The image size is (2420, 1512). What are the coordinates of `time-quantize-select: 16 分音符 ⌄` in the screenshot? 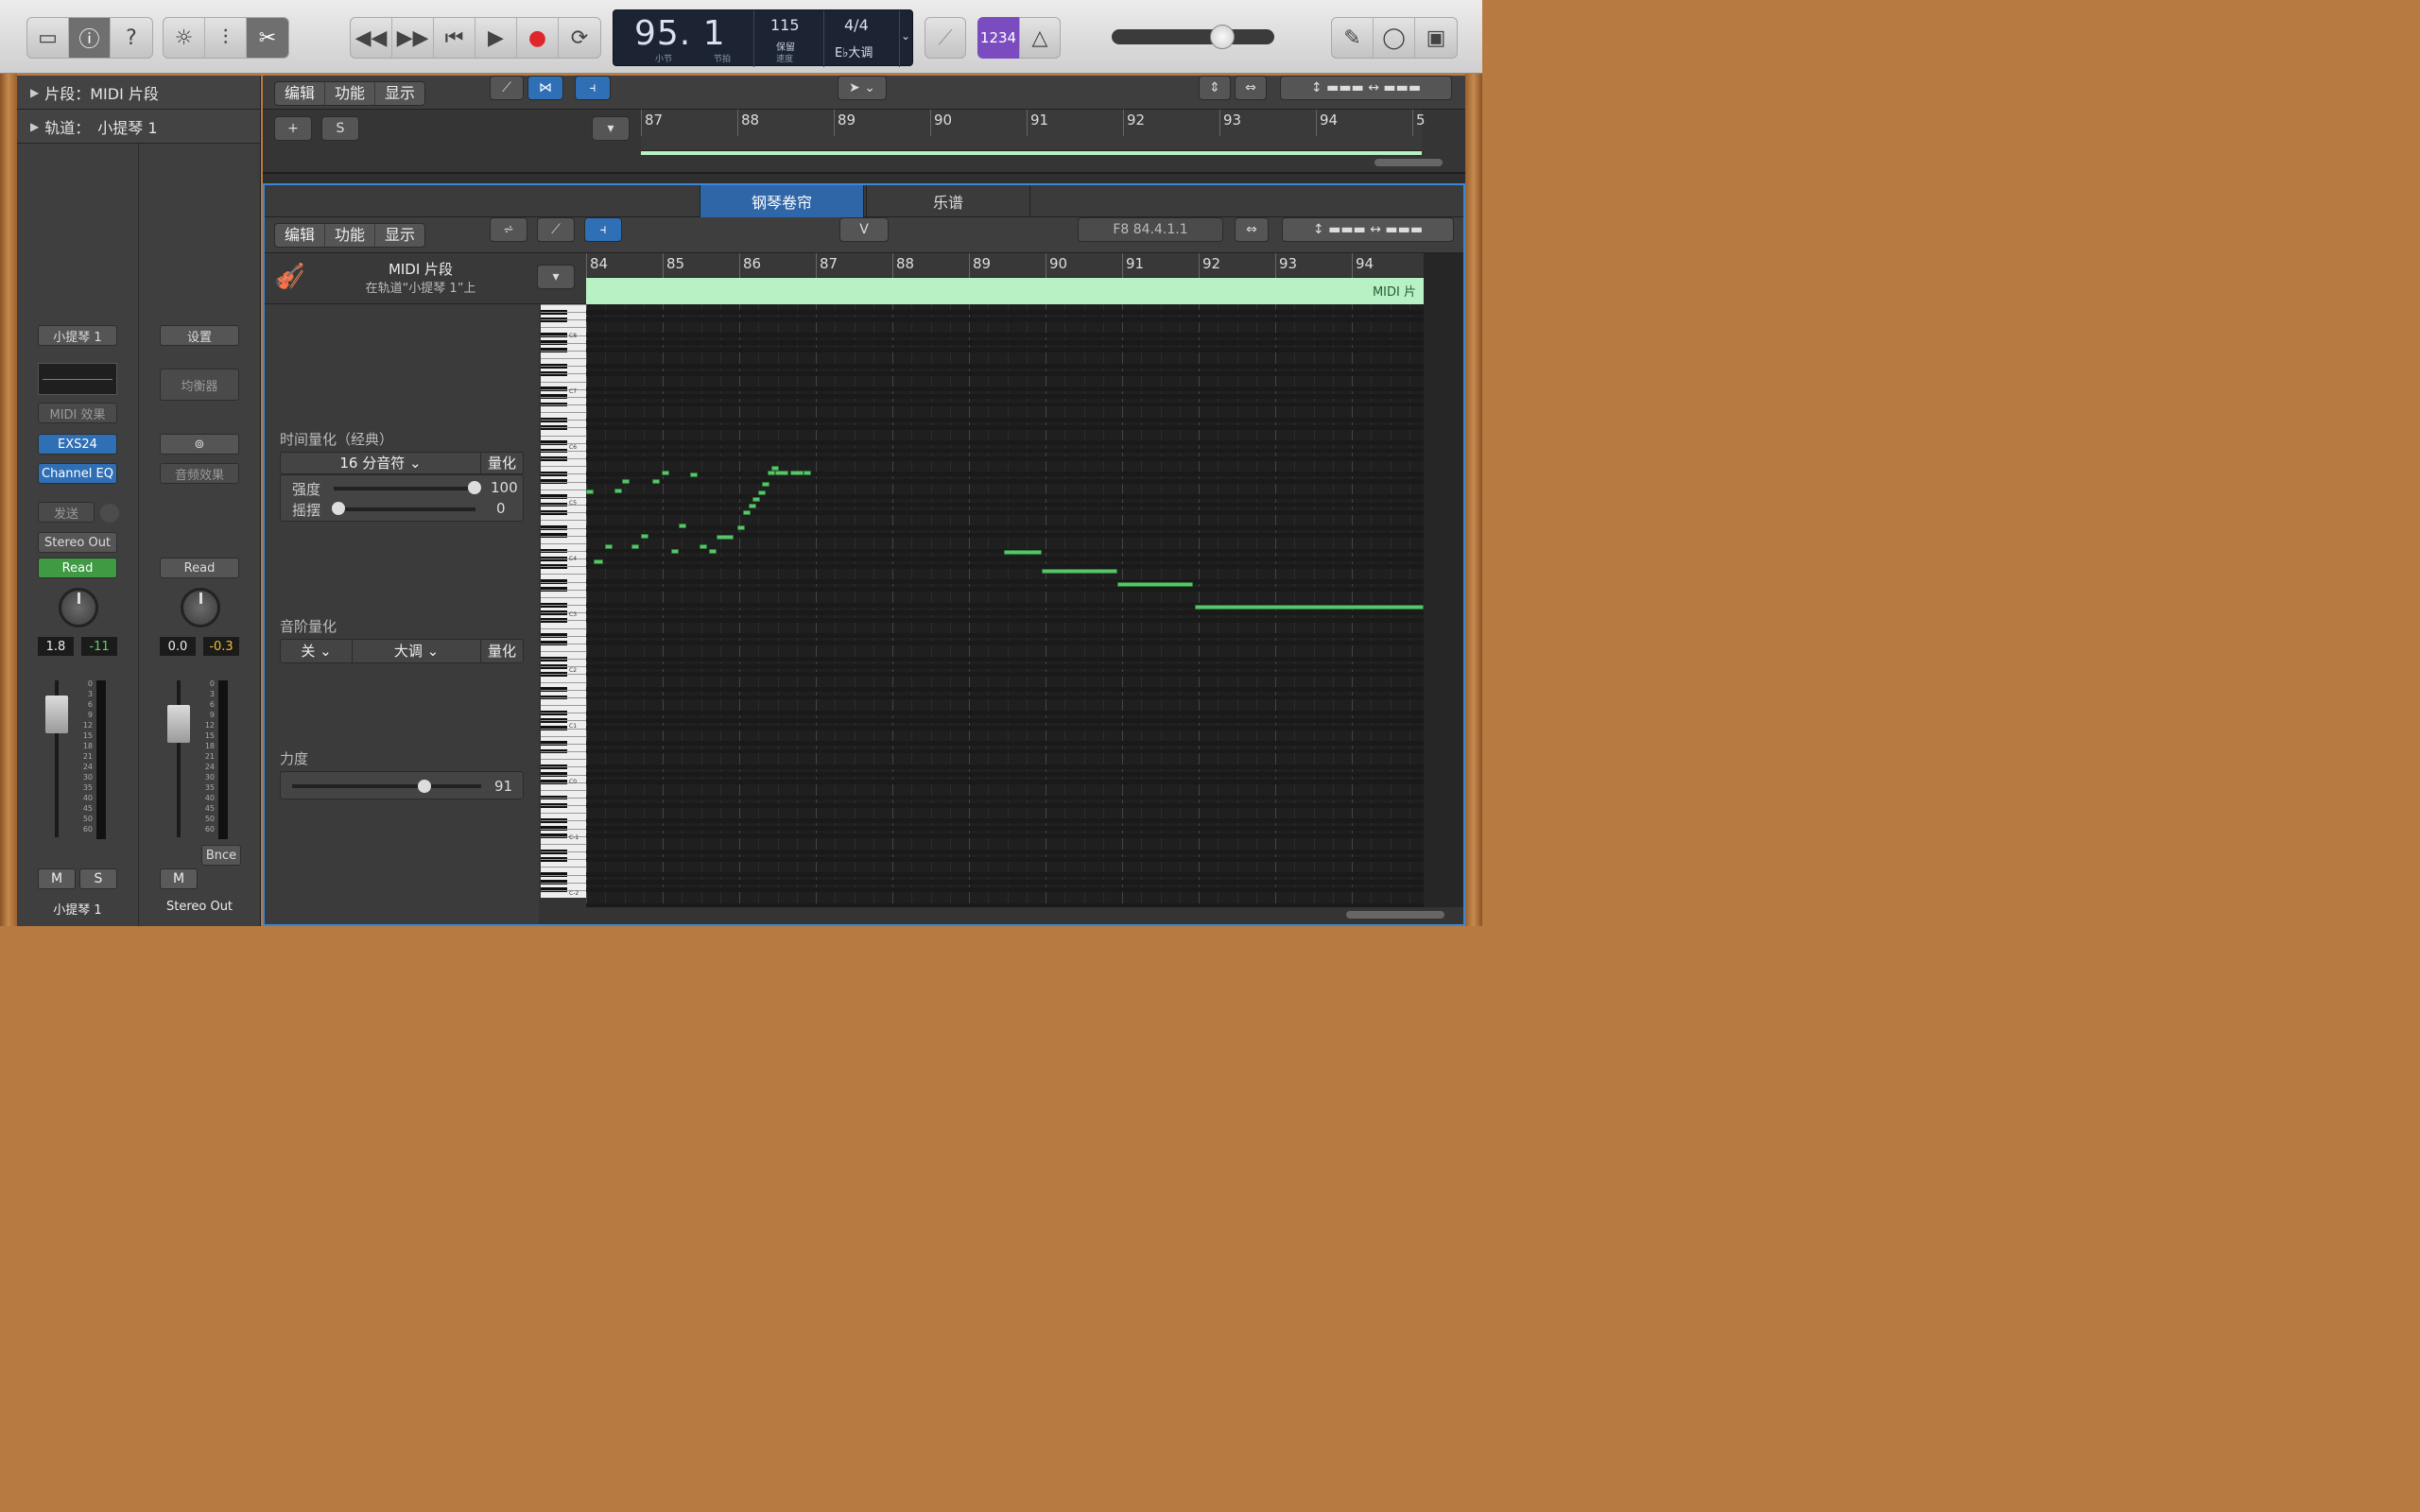 It's located at (381, 463).